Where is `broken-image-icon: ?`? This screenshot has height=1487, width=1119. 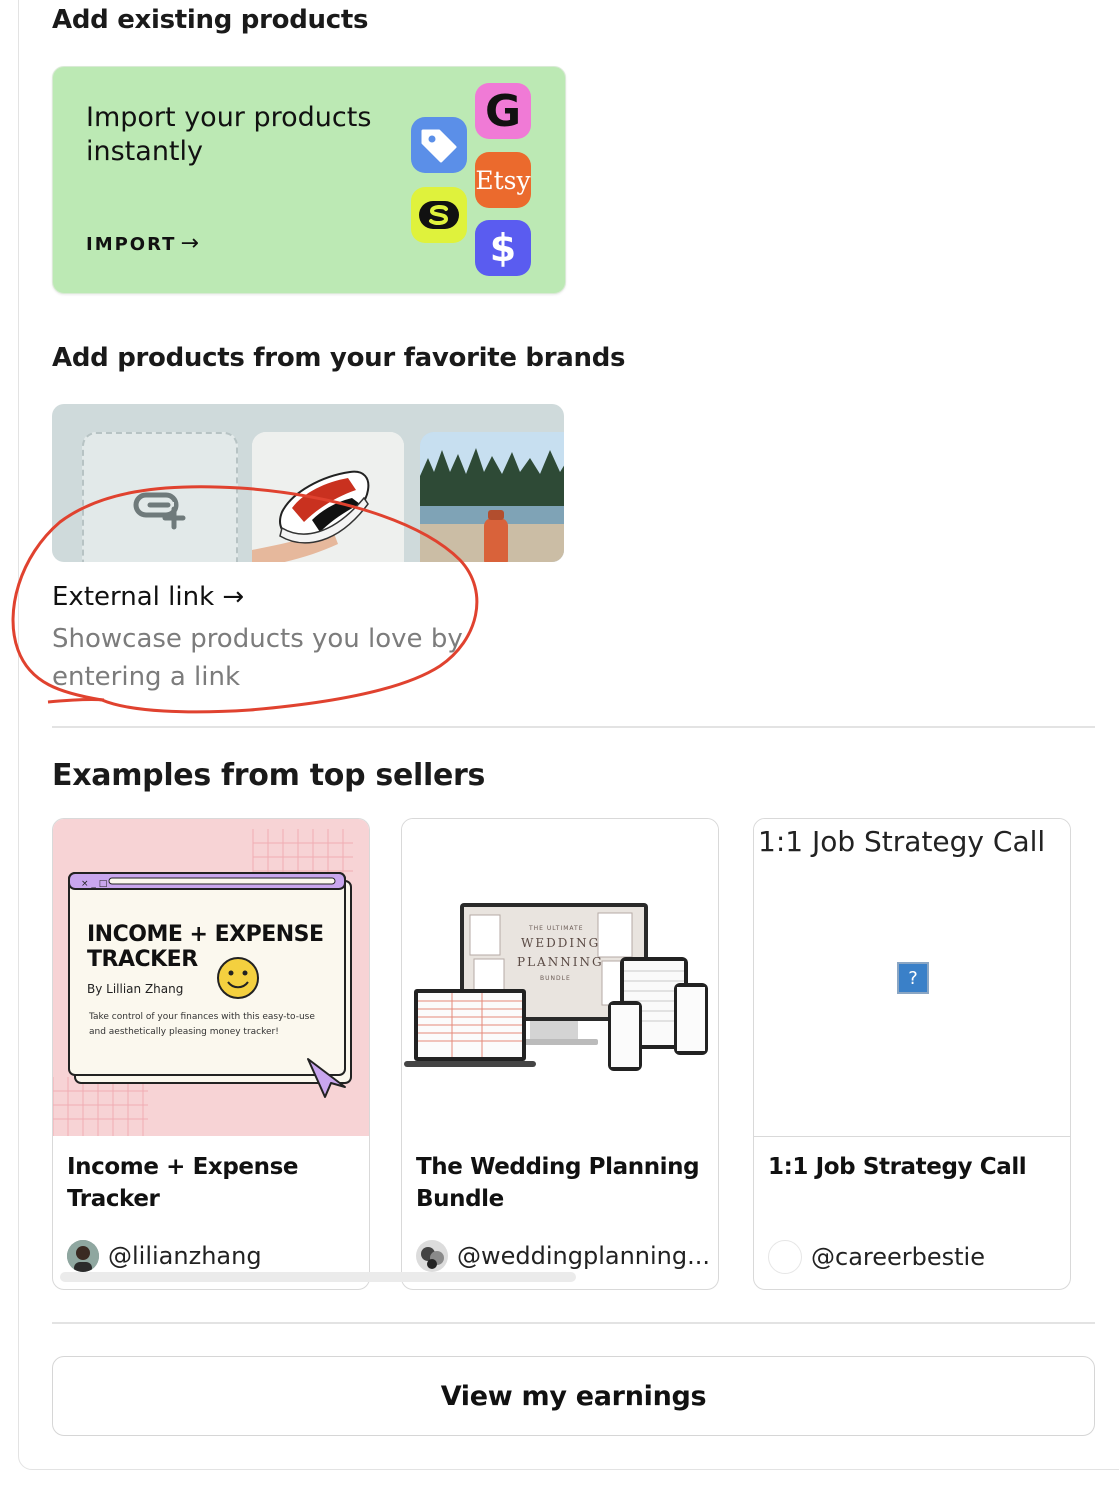
broken-image-icon: ? is located at coordinates (913, 978).